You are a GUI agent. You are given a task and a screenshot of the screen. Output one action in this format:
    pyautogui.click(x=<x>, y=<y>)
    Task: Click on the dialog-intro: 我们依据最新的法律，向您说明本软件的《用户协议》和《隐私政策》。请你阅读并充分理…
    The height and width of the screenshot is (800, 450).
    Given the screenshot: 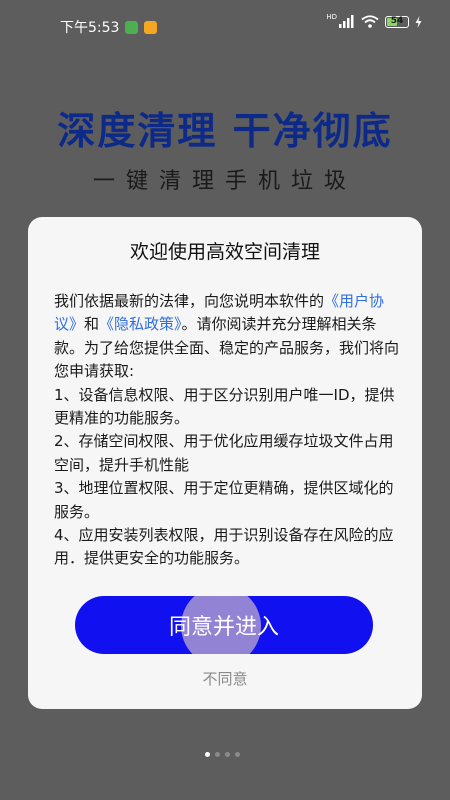 What is the action you would take?
    pyautogui.click(x=229, y=337)
    